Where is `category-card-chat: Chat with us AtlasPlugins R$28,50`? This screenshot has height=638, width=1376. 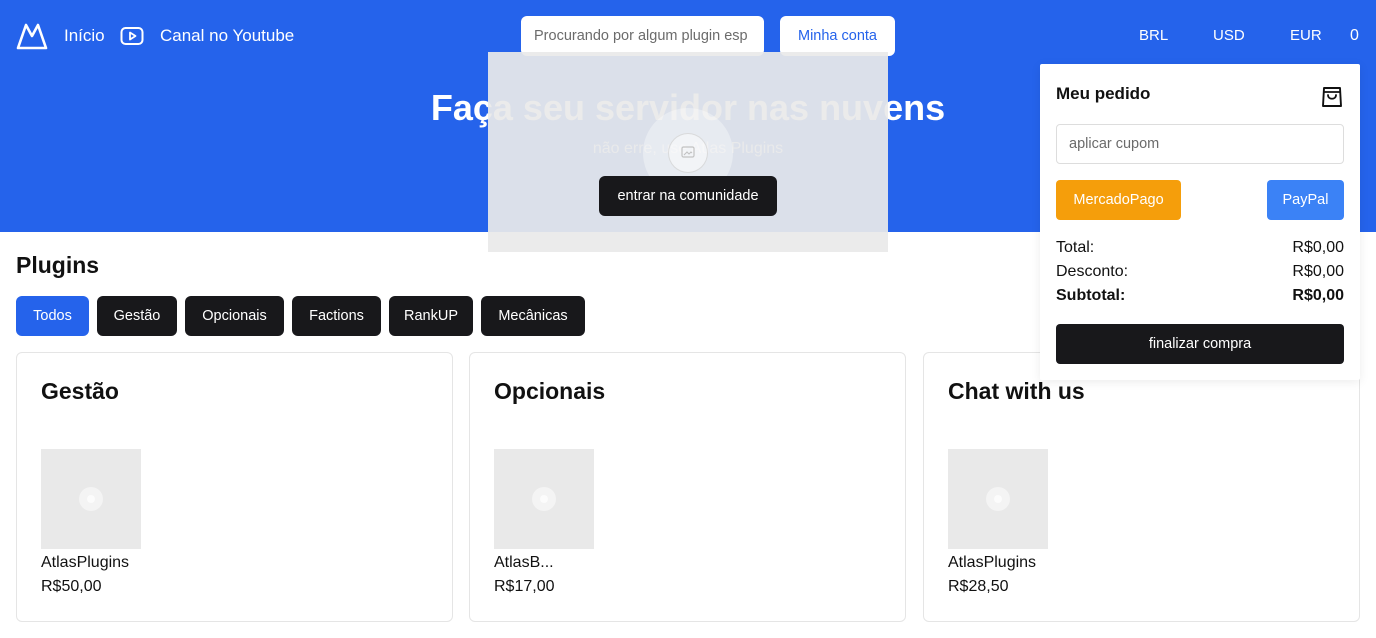 category-card-chat: Chat with us AtlasPlugins R$28,50 is located at coordinates (1141, 487).